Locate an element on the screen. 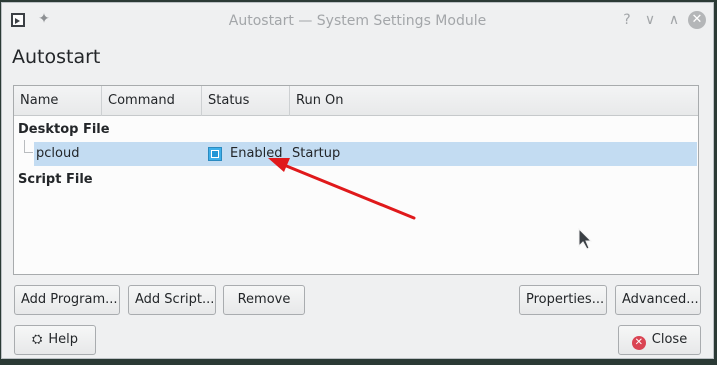  remove-button: Remove is located at coordinates (264, 300).